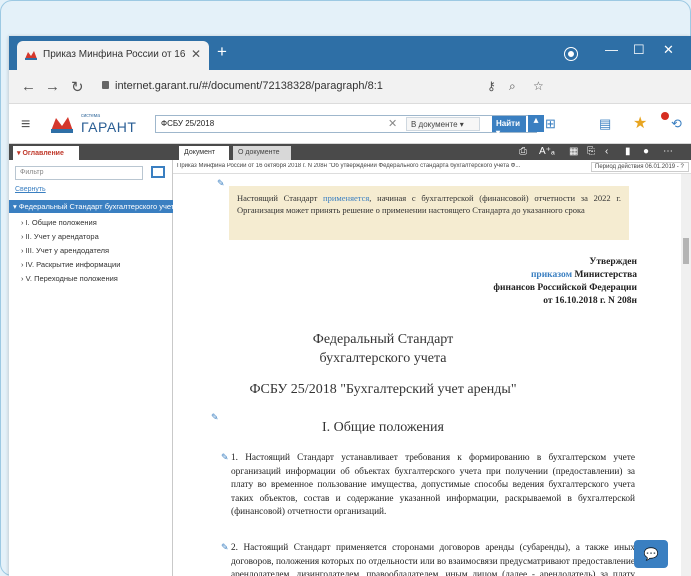 The height and width of the screenshot is (576, 691). I want to click on bookmark-icon: ▮, so click(628, 151).